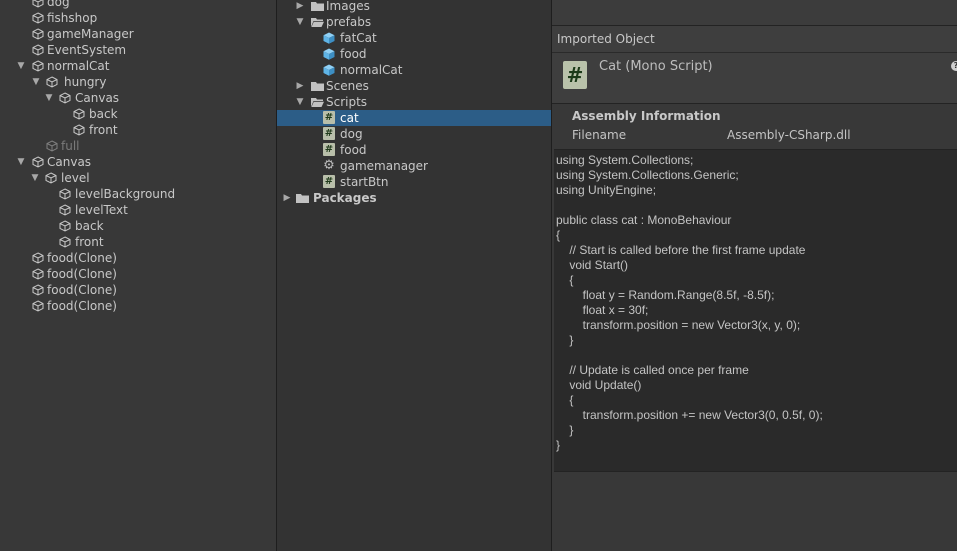  Describe the element at coordinates (87, 50) in the screenshot. I see `hierarchy-item-label: EventSystem` at that location.